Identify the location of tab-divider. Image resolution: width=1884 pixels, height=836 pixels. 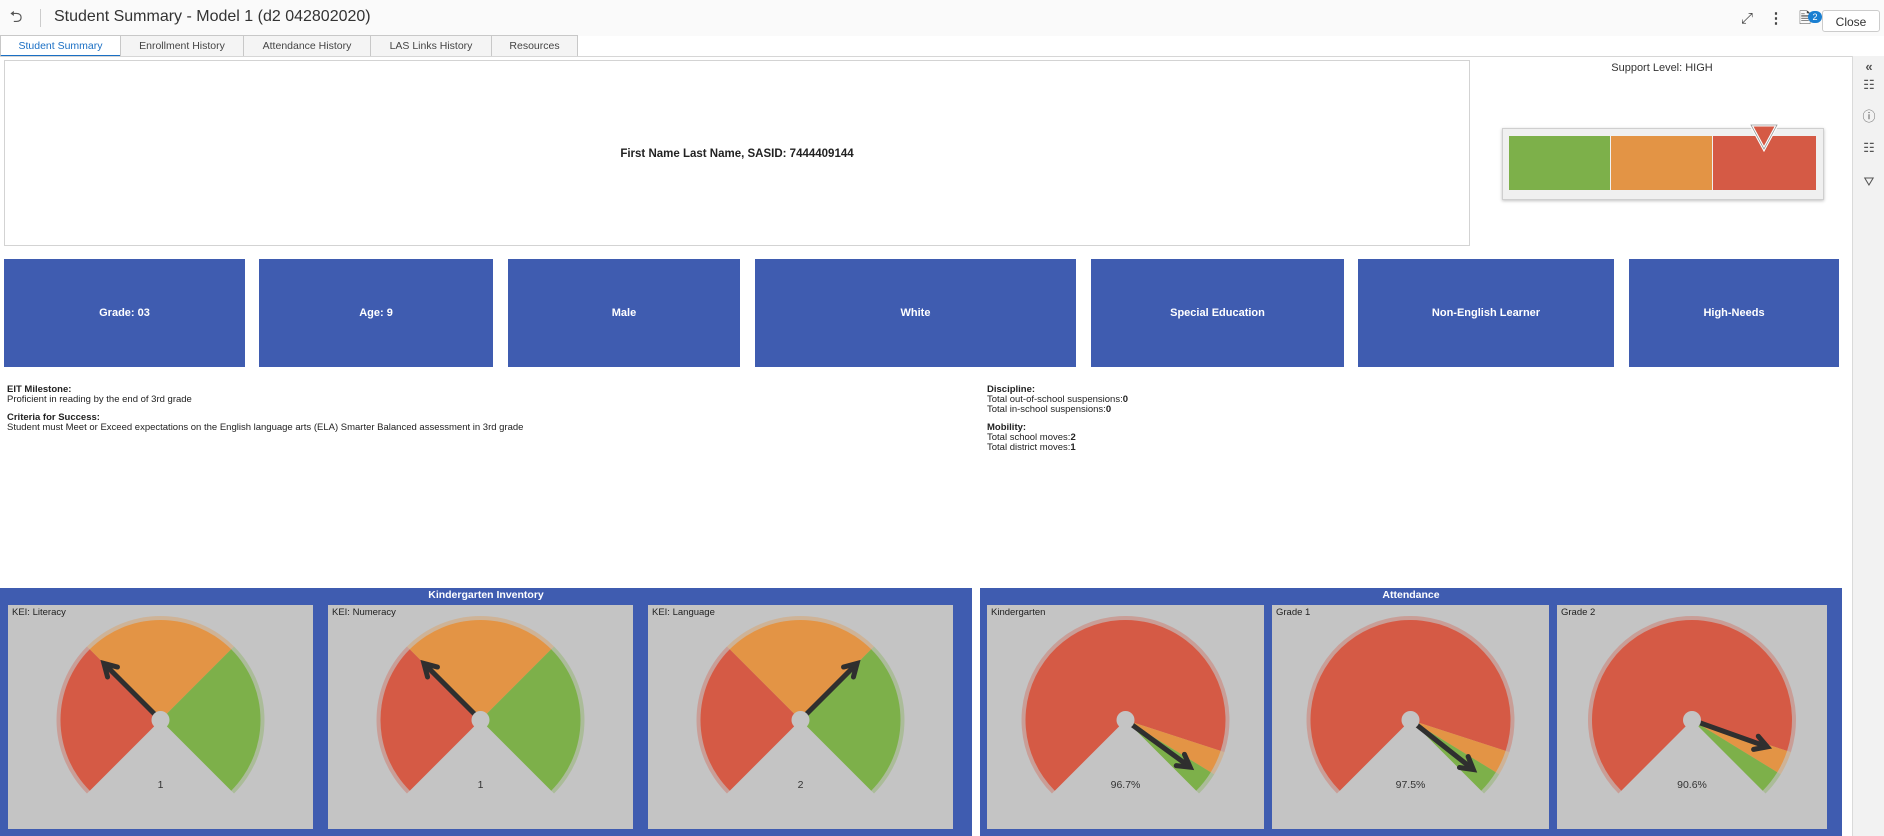
(926, 56).